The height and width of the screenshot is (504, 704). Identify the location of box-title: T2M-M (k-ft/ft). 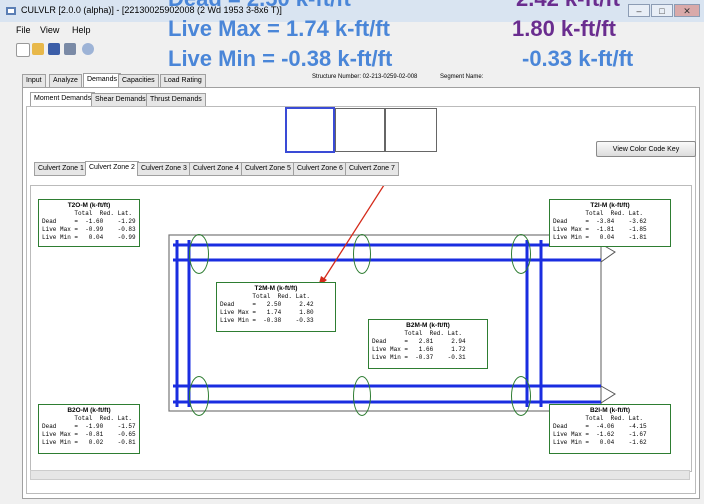
(276, 288).